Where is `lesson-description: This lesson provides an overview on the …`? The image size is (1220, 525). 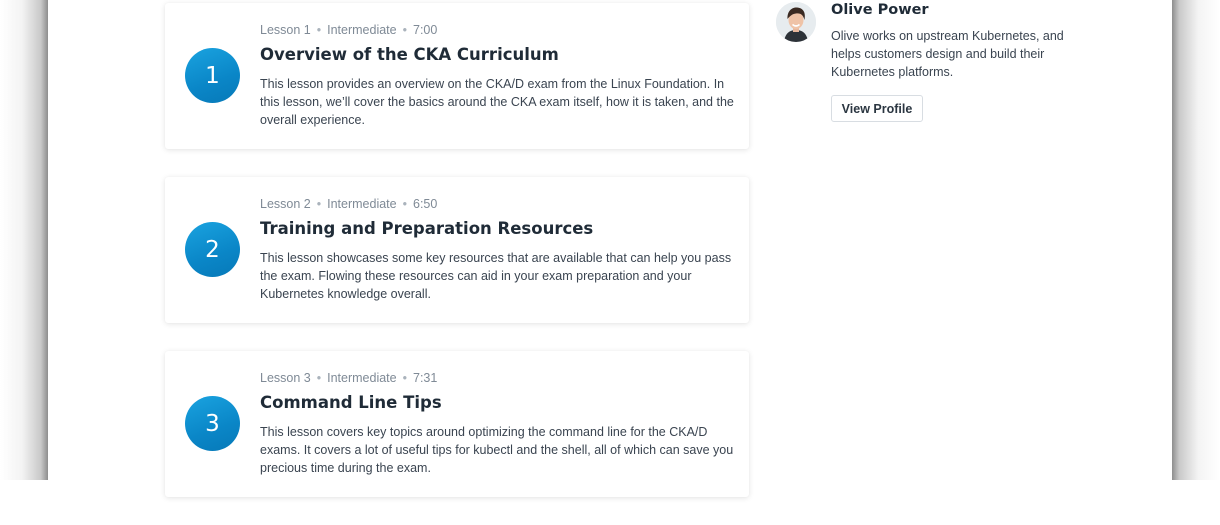 lesson-description: This lesson provides an overview on the … is located at coordinates (497, 102).